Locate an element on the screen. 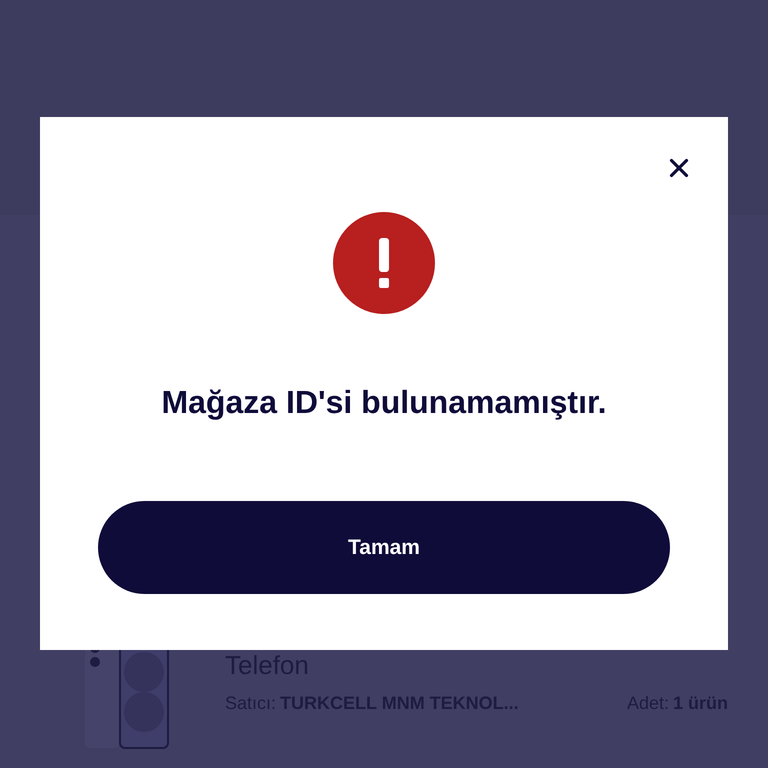  error-message: Mağaza ID'si bulunamamıştır. is located at coordinates (384, 402).